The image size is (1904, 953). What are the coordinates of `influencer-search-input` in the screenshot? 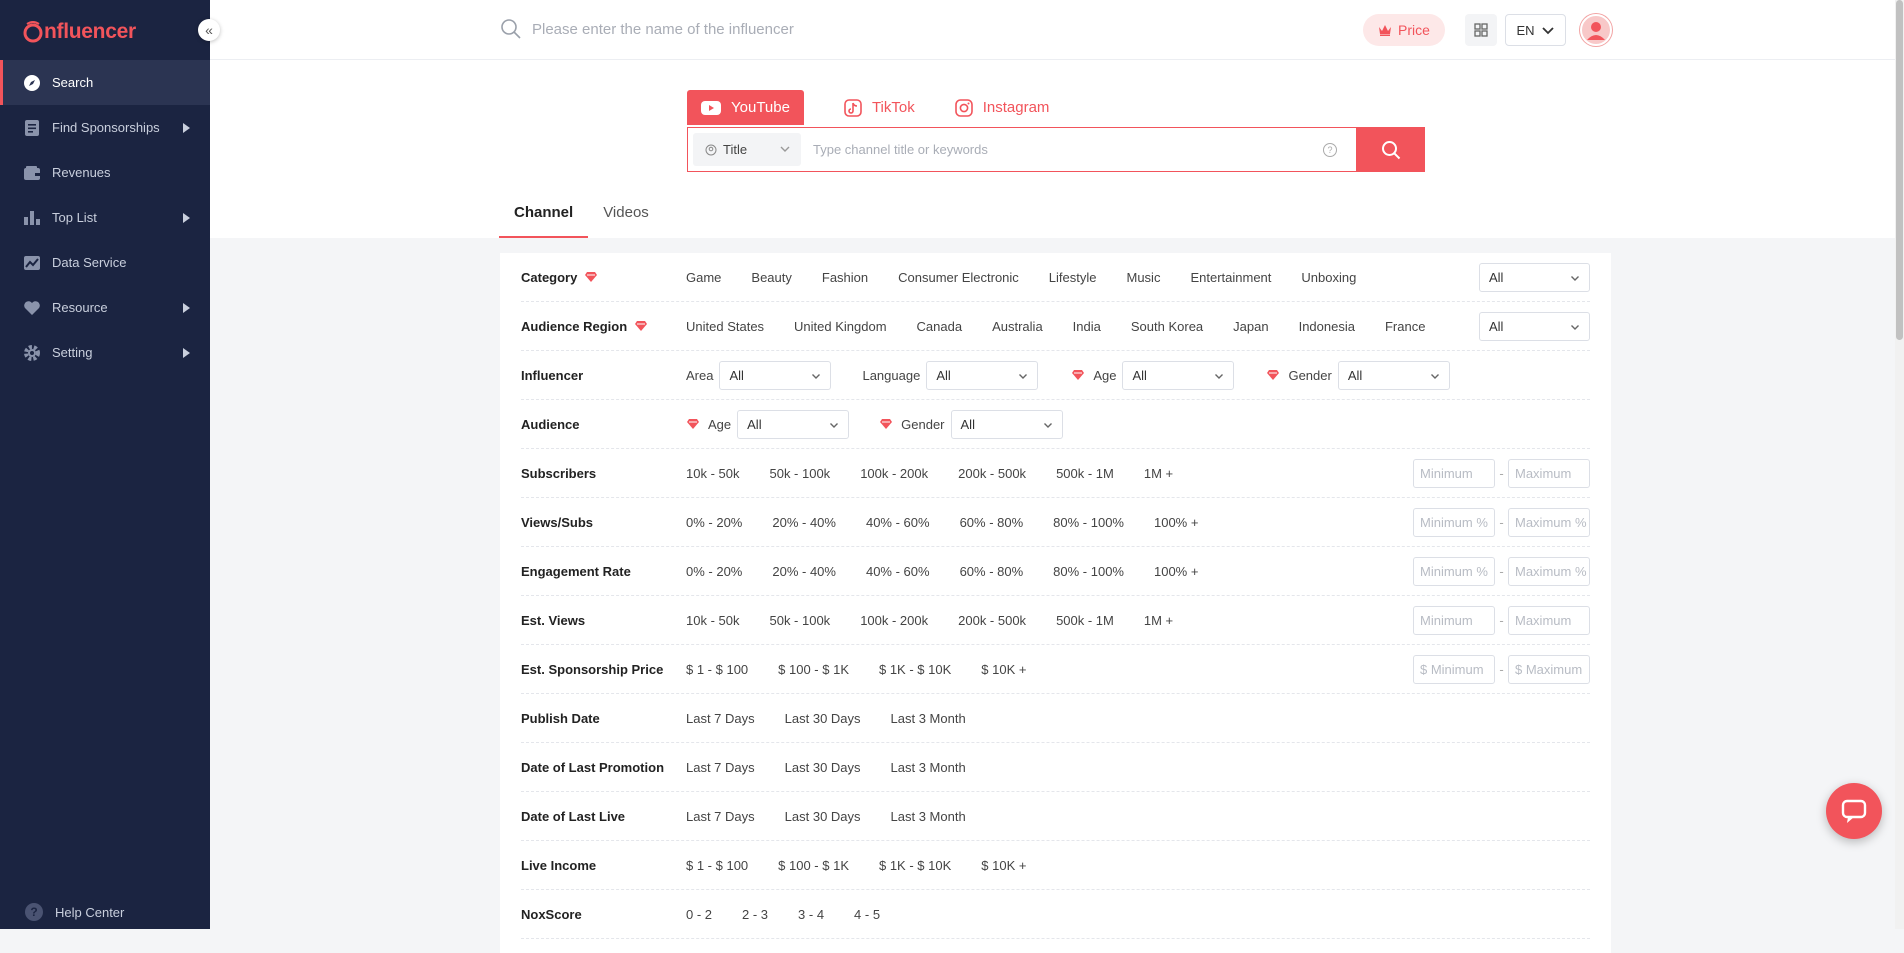 It's located at (732, 29).